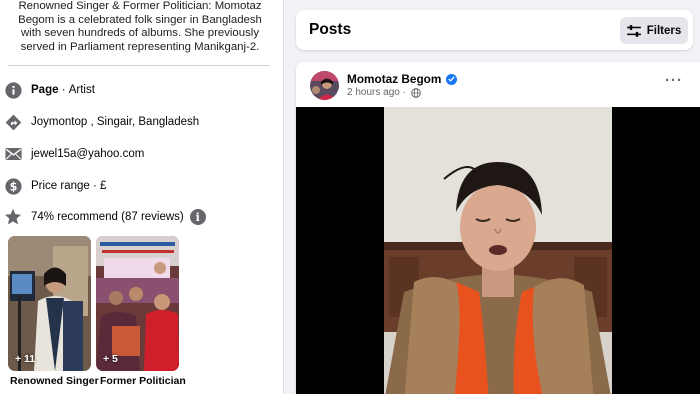  I want to click on price-range-text: Price range · £, so click(69, 186).